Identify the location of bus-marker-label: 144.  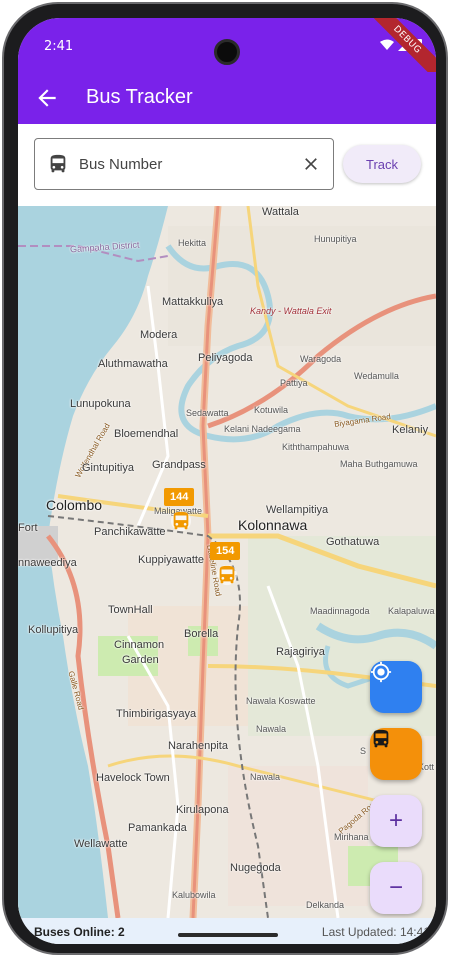
(179, 497).